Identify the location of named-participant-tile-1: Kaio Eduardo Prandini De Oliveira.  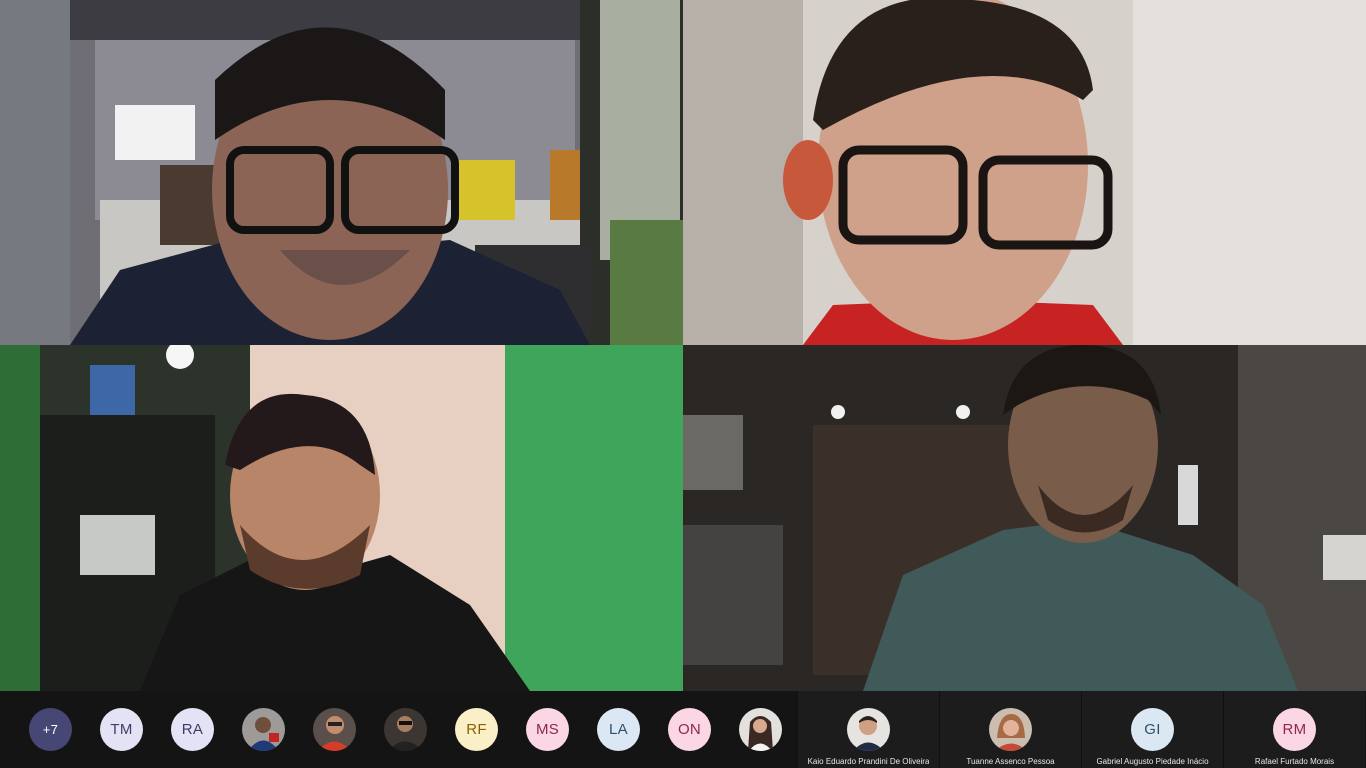
(868, 729).